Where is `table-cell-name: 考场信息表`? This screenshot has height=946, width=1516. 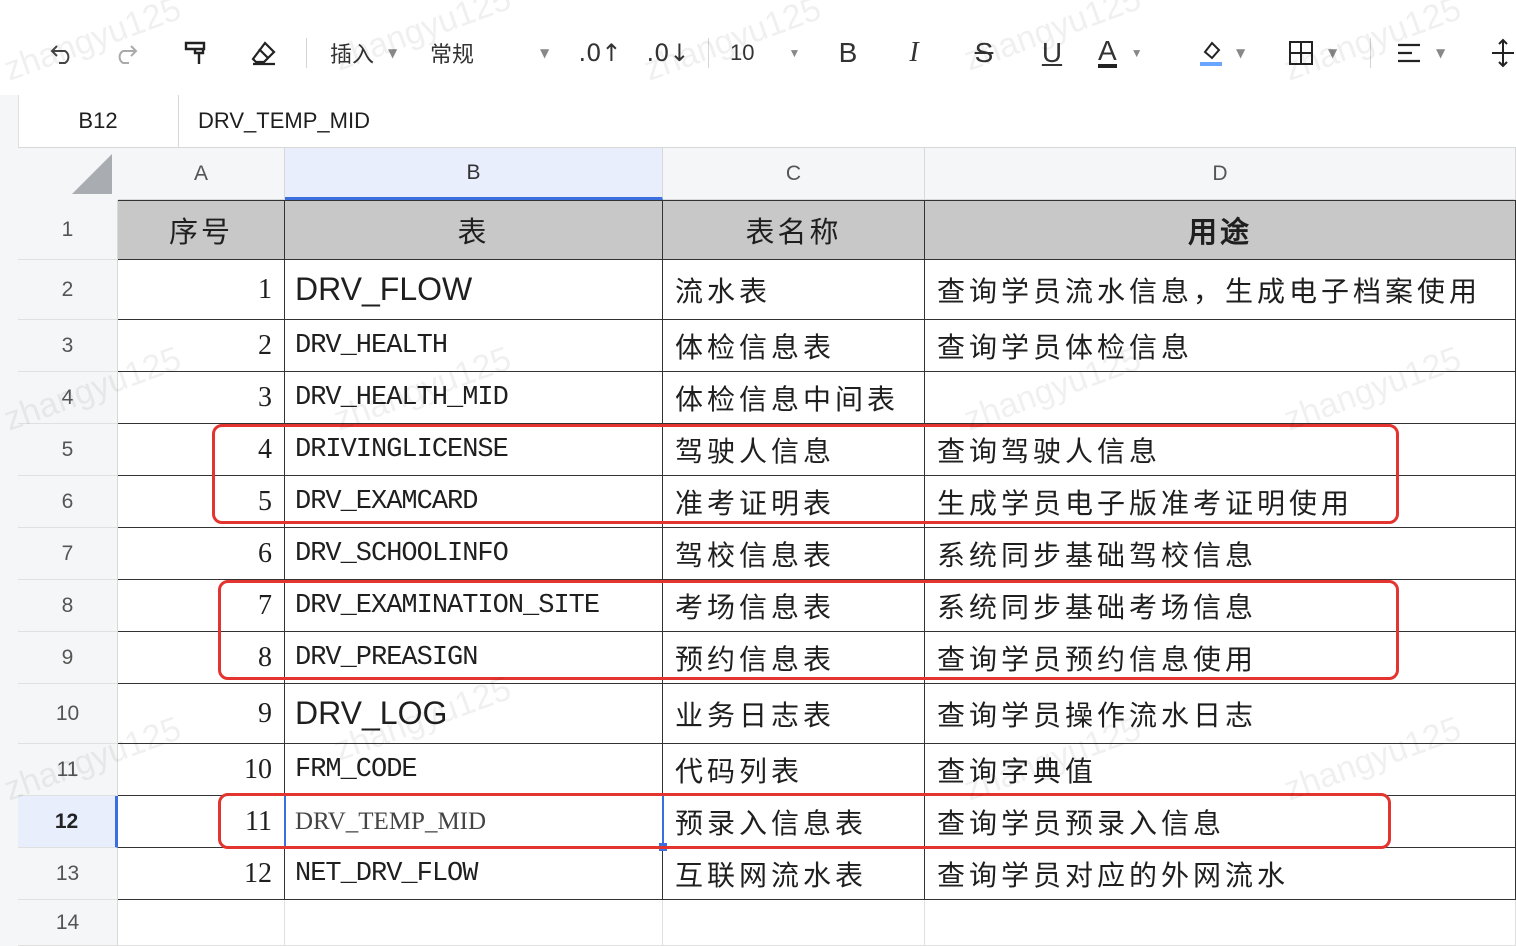
table-cell-name: 考场信息表 is located at coordinates (794, 606).